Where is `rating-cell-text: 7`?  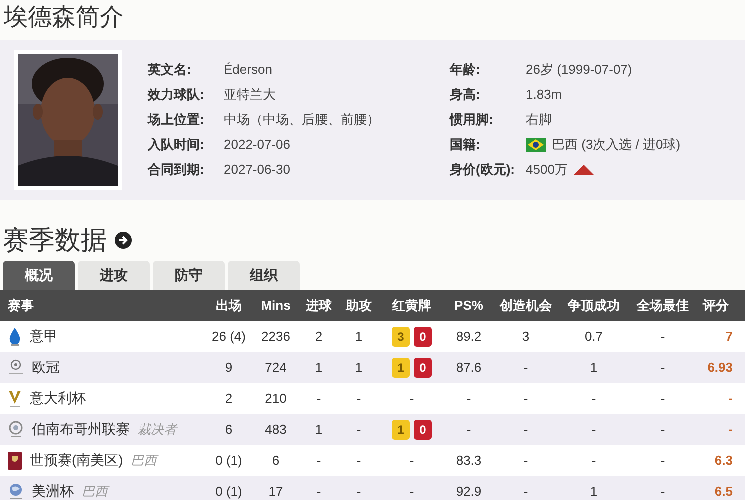
rating-cell-text: 7 is located at coordinates (729, 336).